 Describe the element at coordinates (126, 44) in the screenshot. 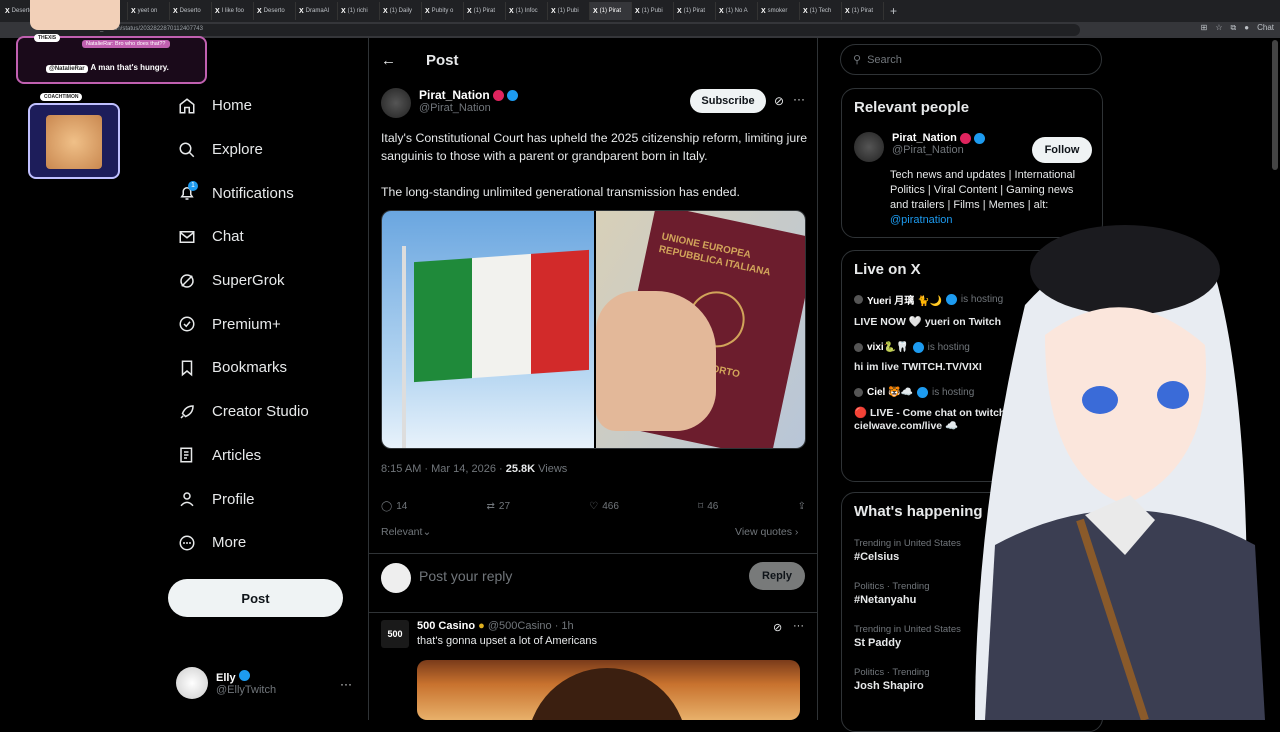

I see `chat-message-1: NatalieRar: Bro who does that??` at that location.